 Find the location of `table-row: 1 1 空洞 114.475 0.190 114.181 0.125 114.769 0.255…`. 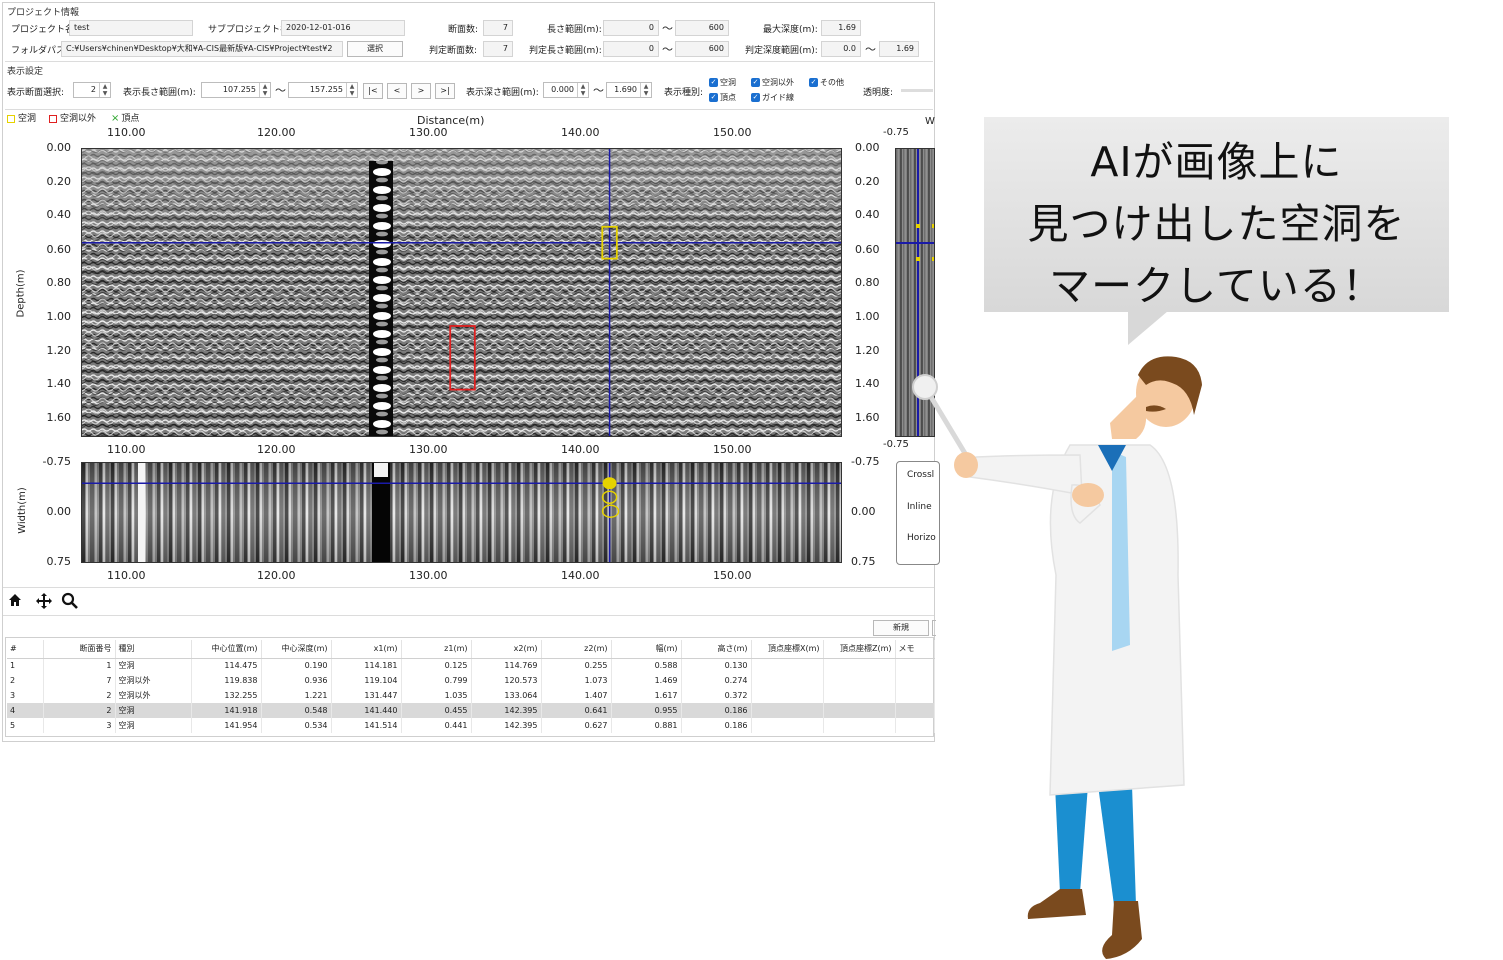

table-row: 1 1 空洞 114.475 0.190 114.181 0.125 114.769 0.255… is located at coordinates (471, 665).